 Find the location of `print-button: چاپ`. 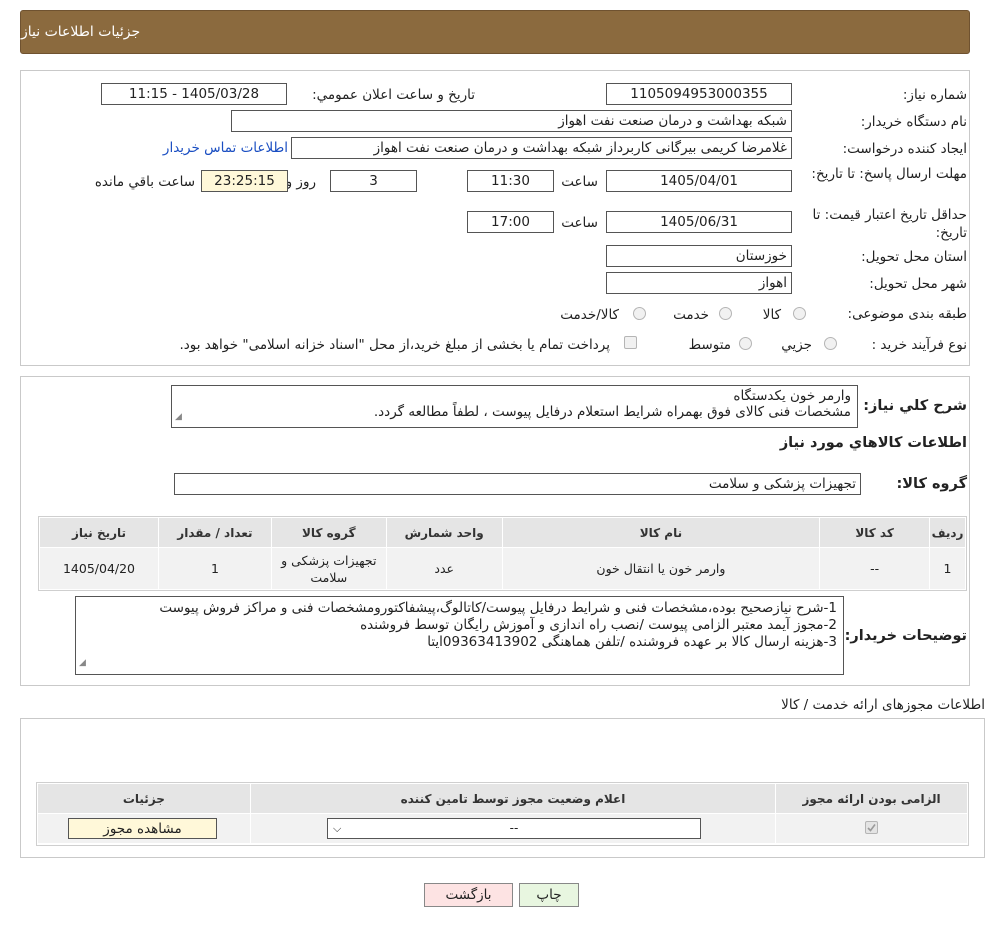

print-button: چاپ is located at coordinates (549, 895).